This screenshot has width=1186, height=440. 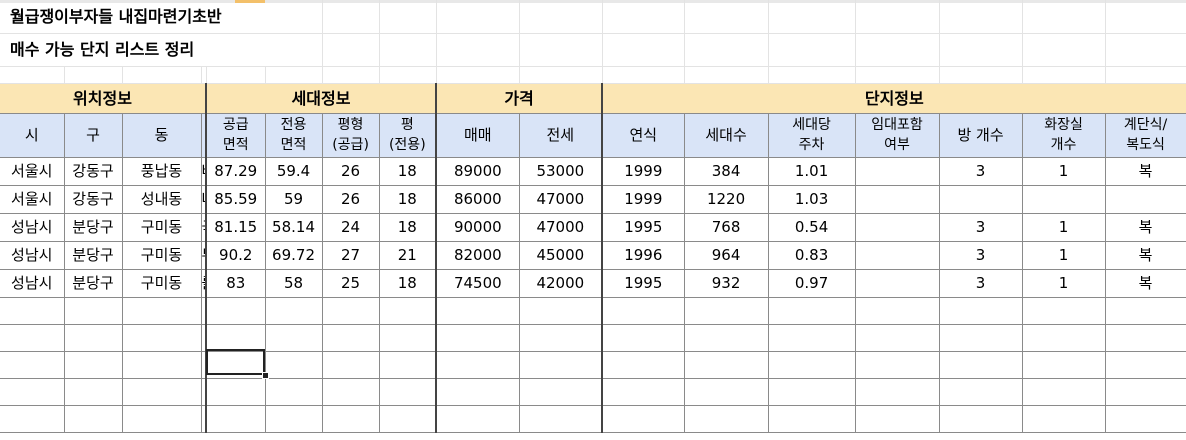 I want to click on cell-jeonse: 42000, so click(x=561, y=283).